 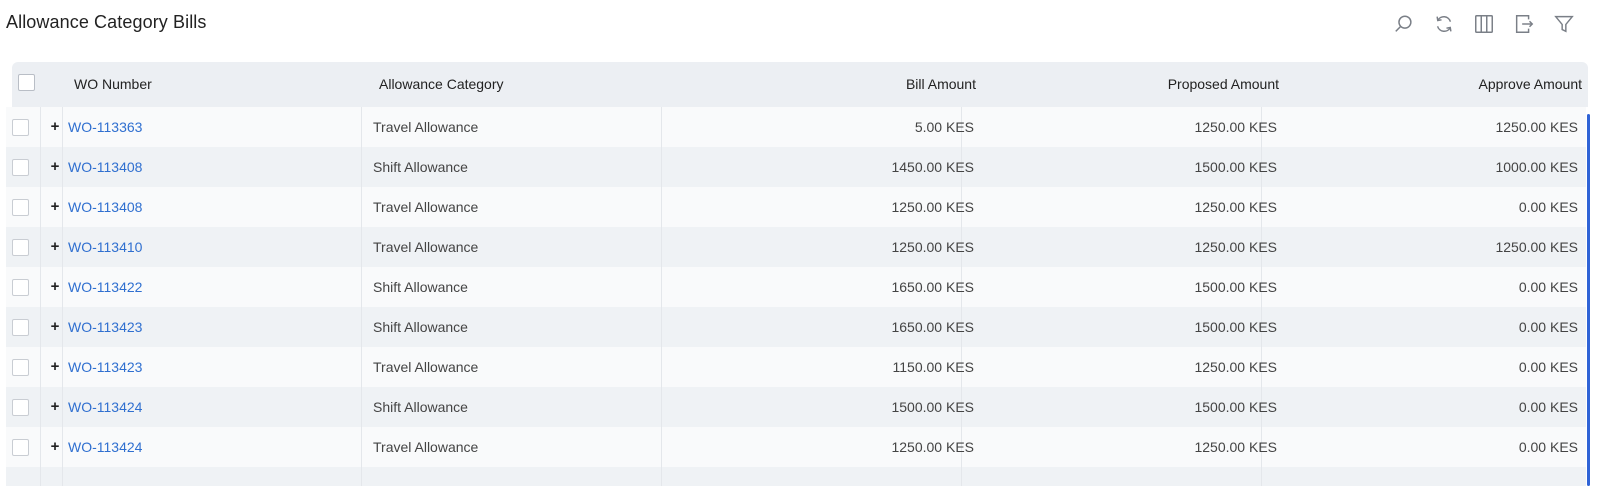 I want to click on select-all-checkbox, so click(x=26, y=82).